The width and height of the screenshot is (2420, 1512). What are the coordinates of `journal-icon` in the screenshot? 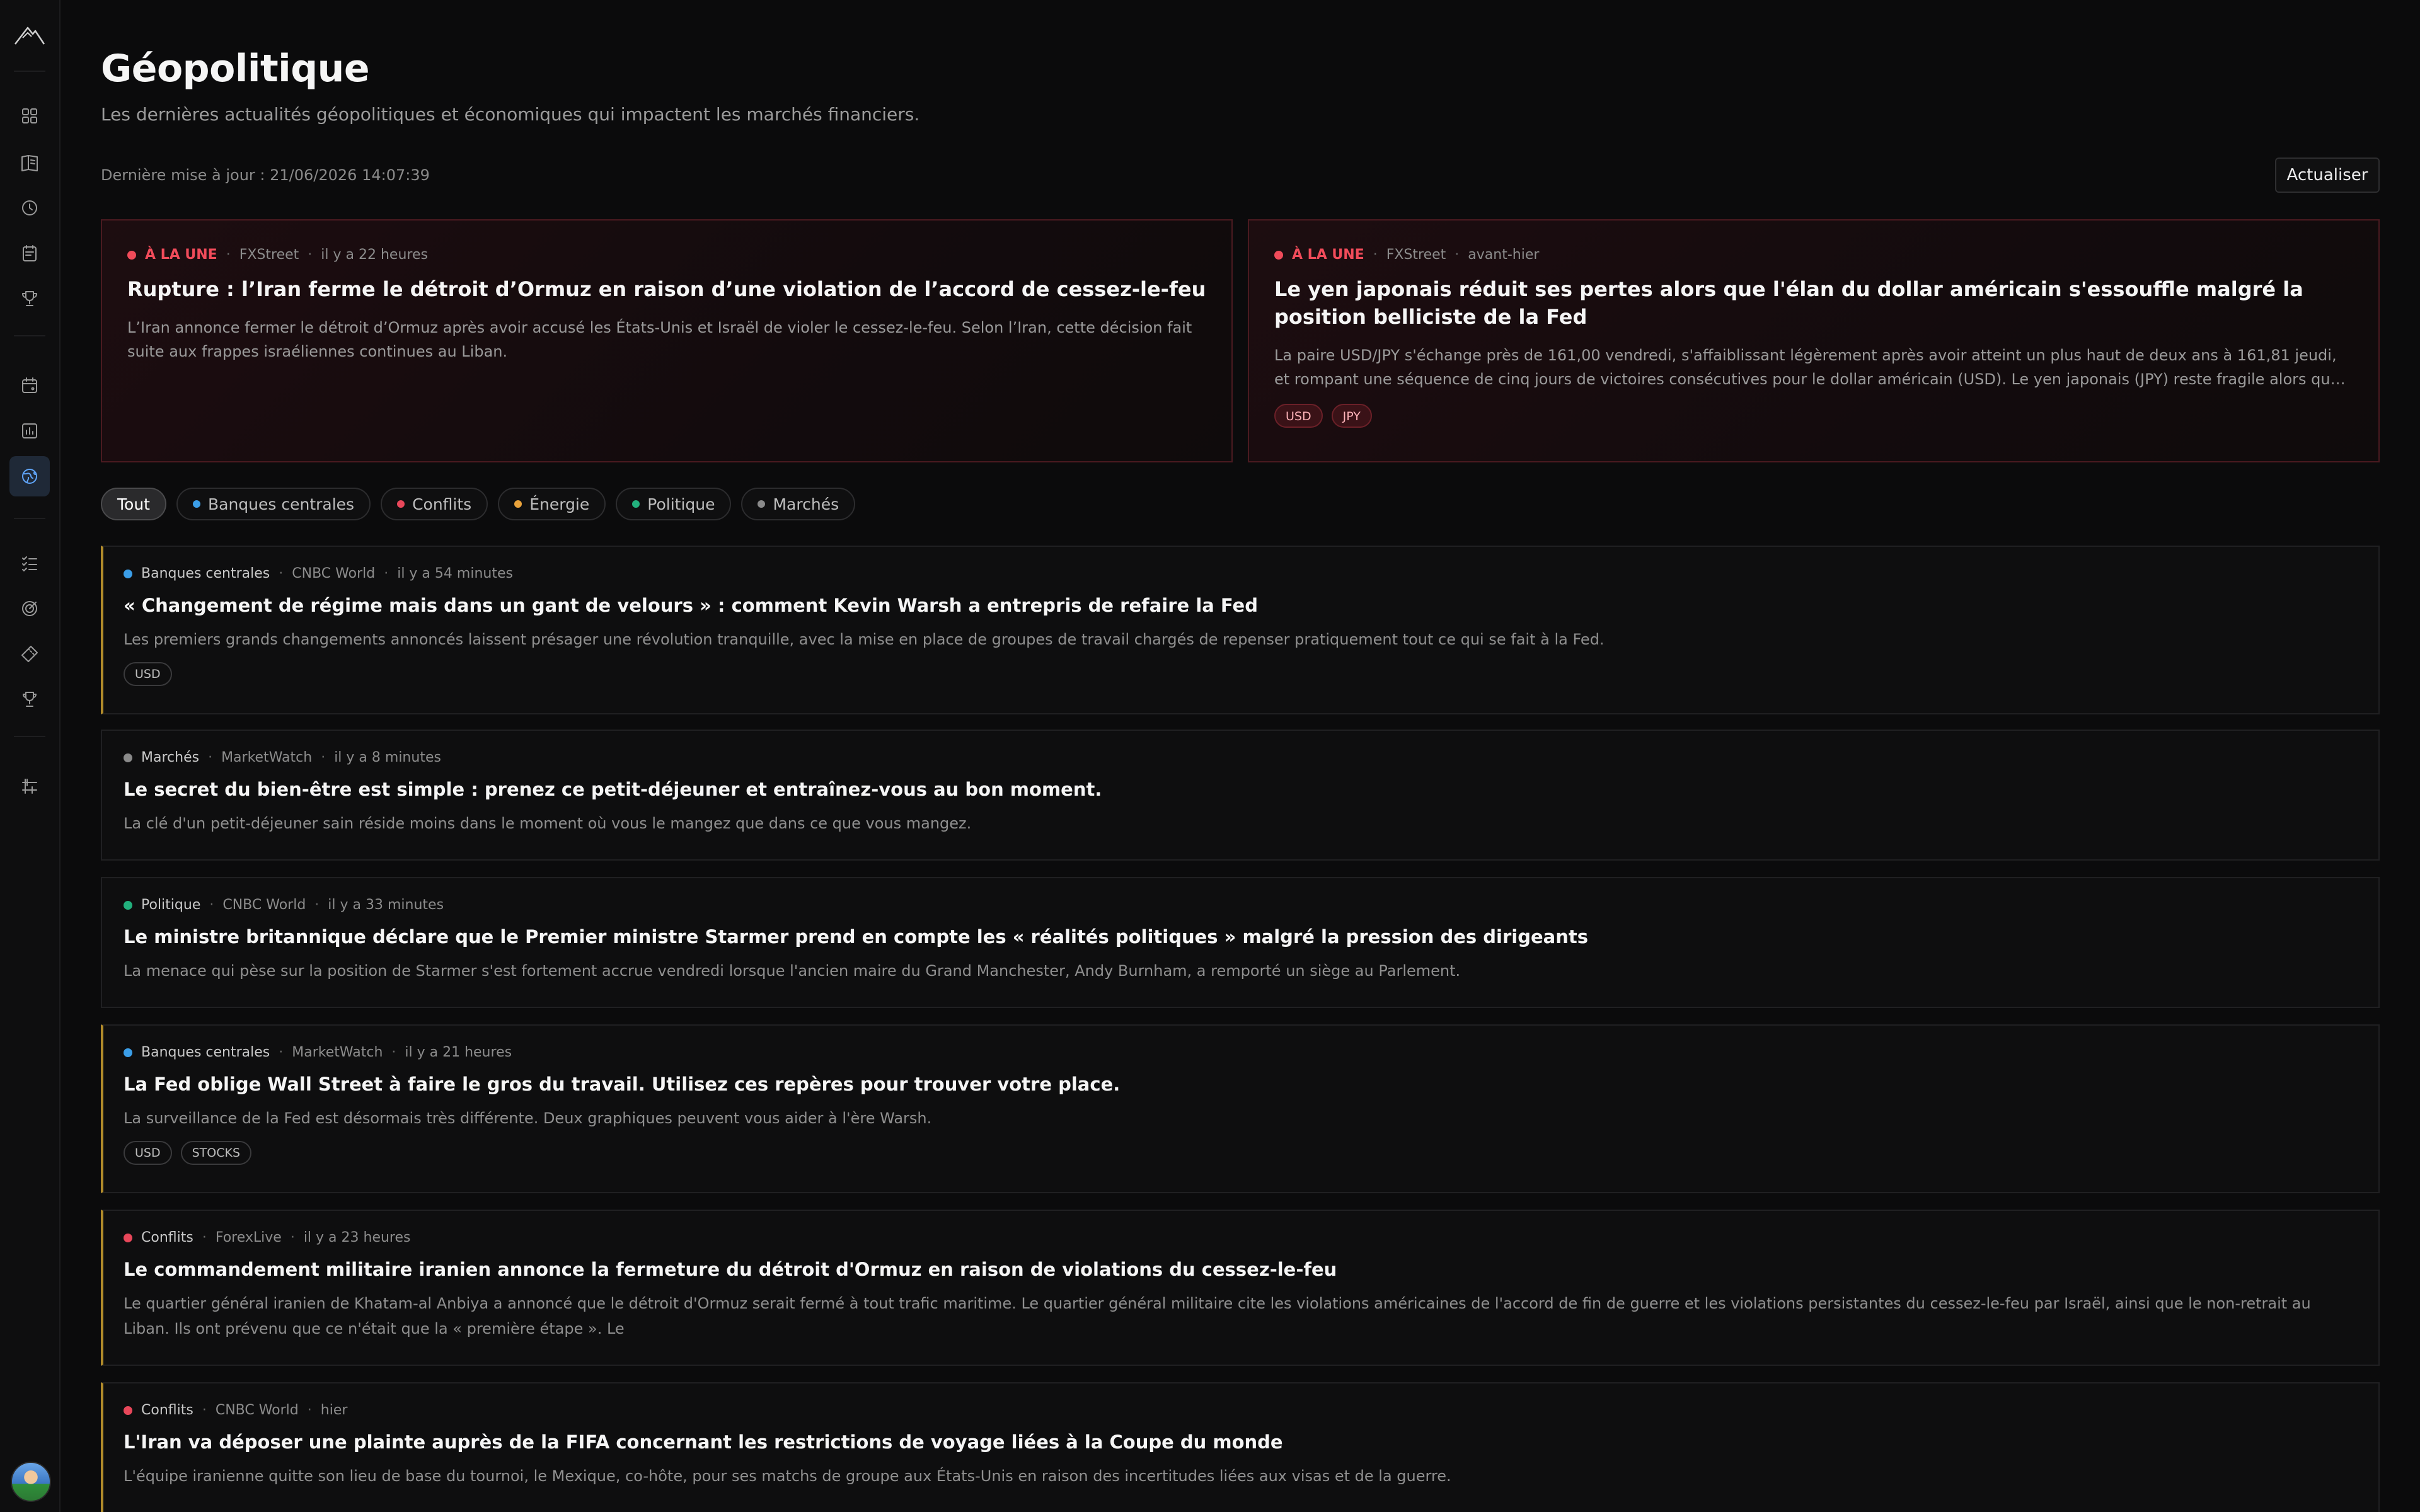 It's located at (30, 163).